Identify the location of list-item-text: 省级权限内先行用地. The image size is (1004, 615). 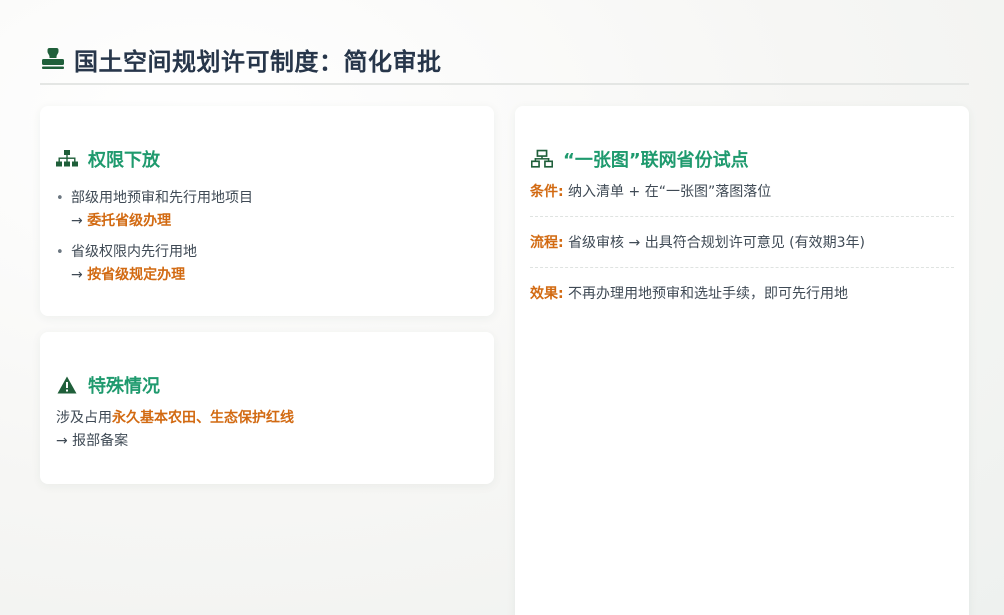
(134, 252).